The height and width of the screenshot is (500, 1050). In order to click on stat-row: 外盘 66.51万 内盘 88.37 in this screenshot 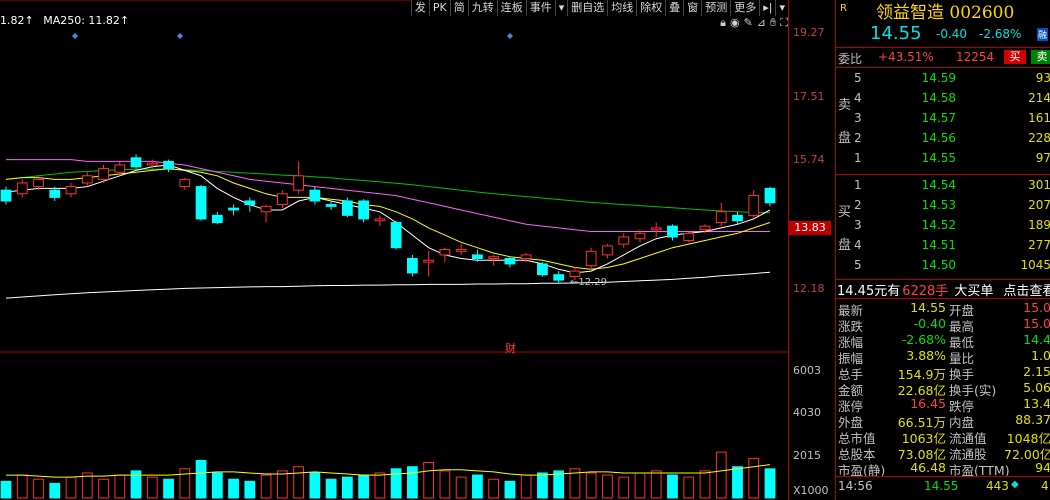, I will do `click(943, 421)`.